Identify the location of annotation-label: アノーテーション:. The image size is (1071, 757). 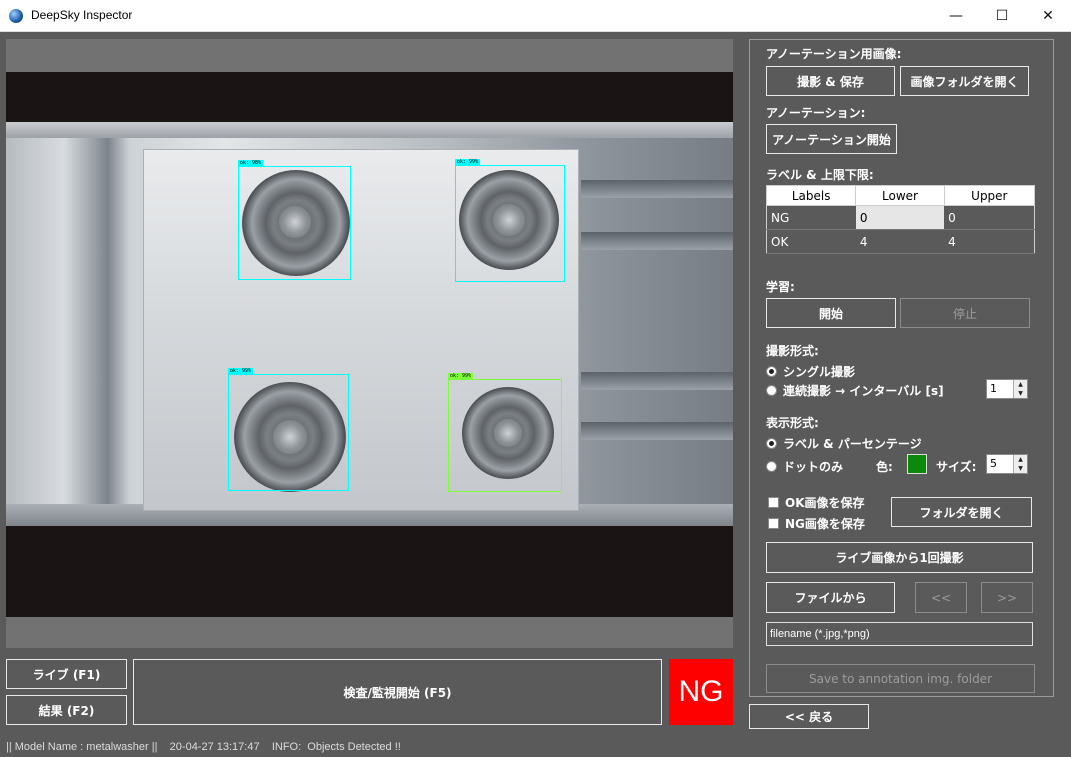
(816, 113).